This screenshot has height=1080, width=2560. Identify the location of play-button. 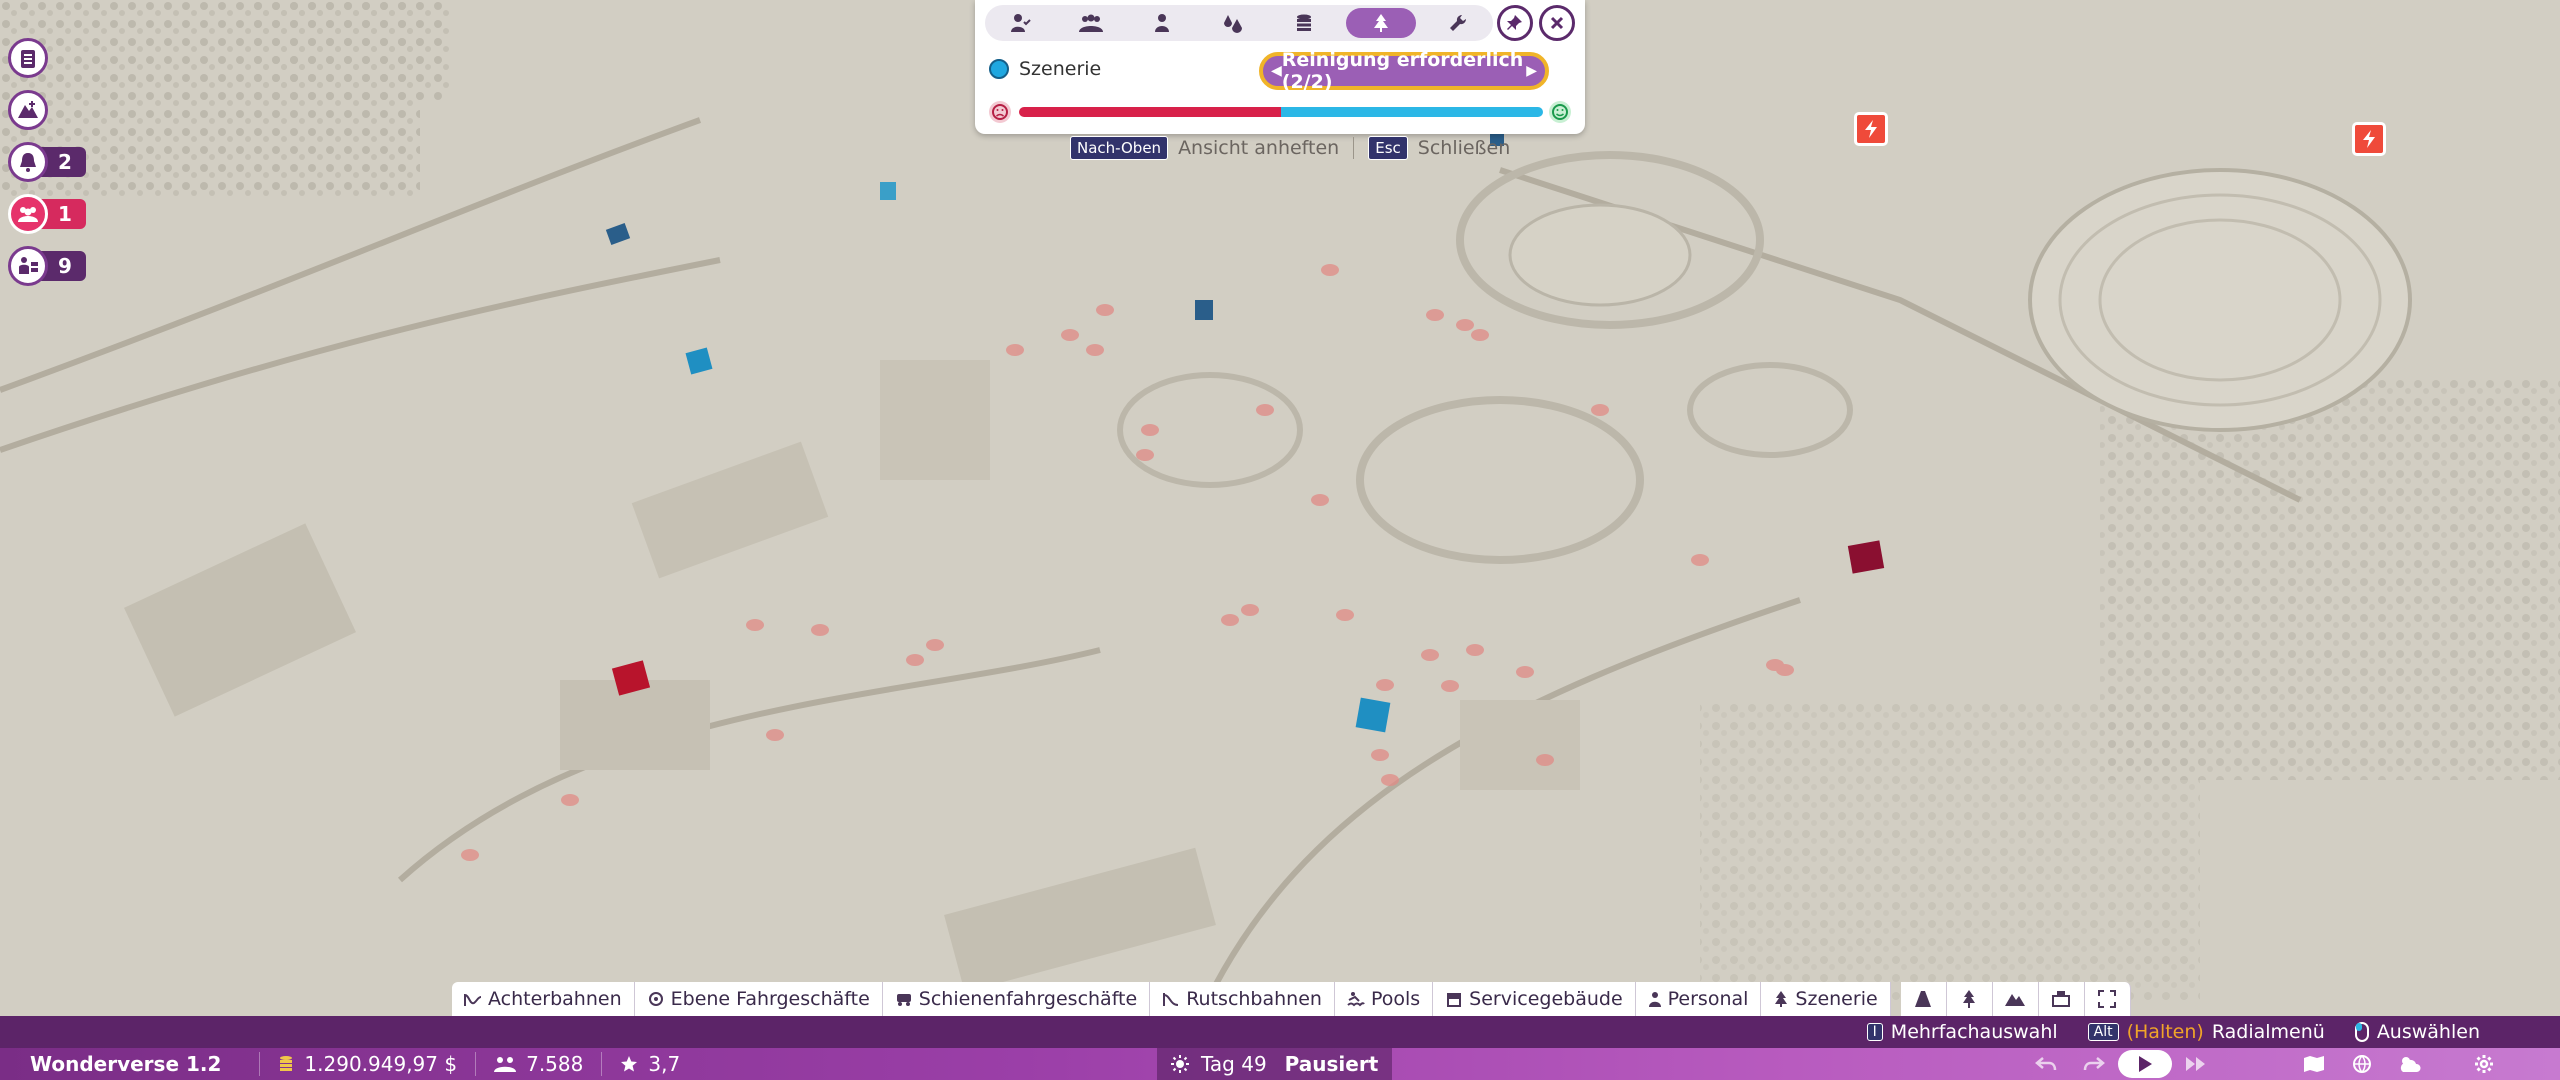
(2145, 1064).